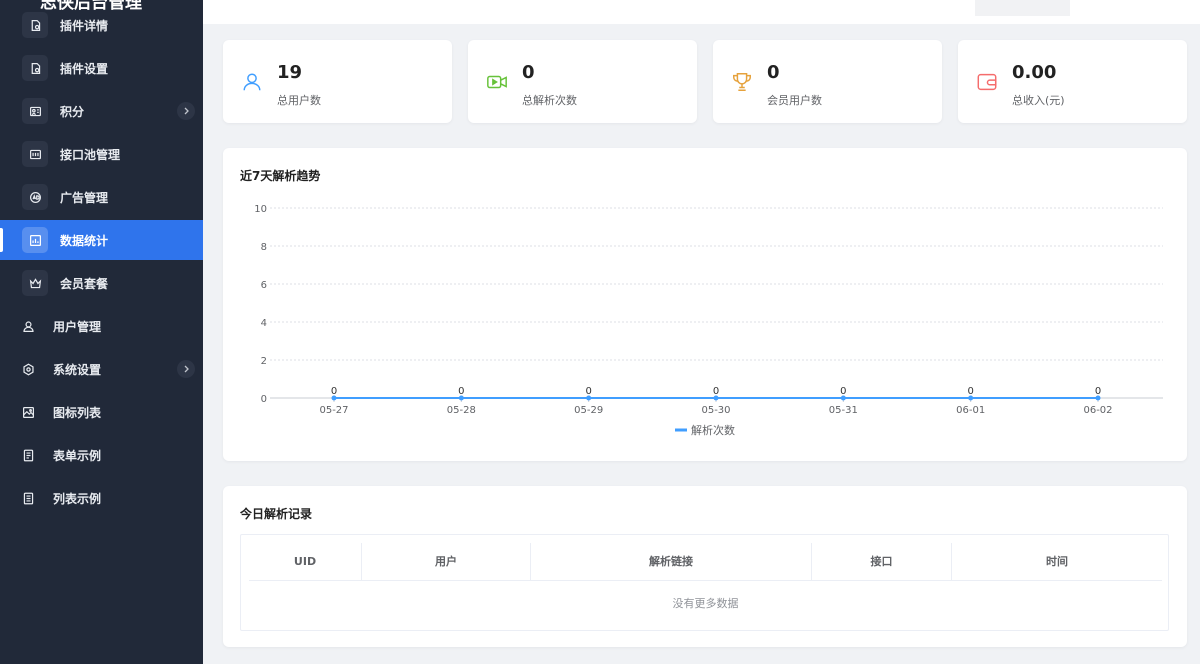 This screenshot has width=1200, height=664. What do you see at coordinates (264, 323) in the screenshot?
I see `y-tick-label: 4` at bounding box center [264, 323].